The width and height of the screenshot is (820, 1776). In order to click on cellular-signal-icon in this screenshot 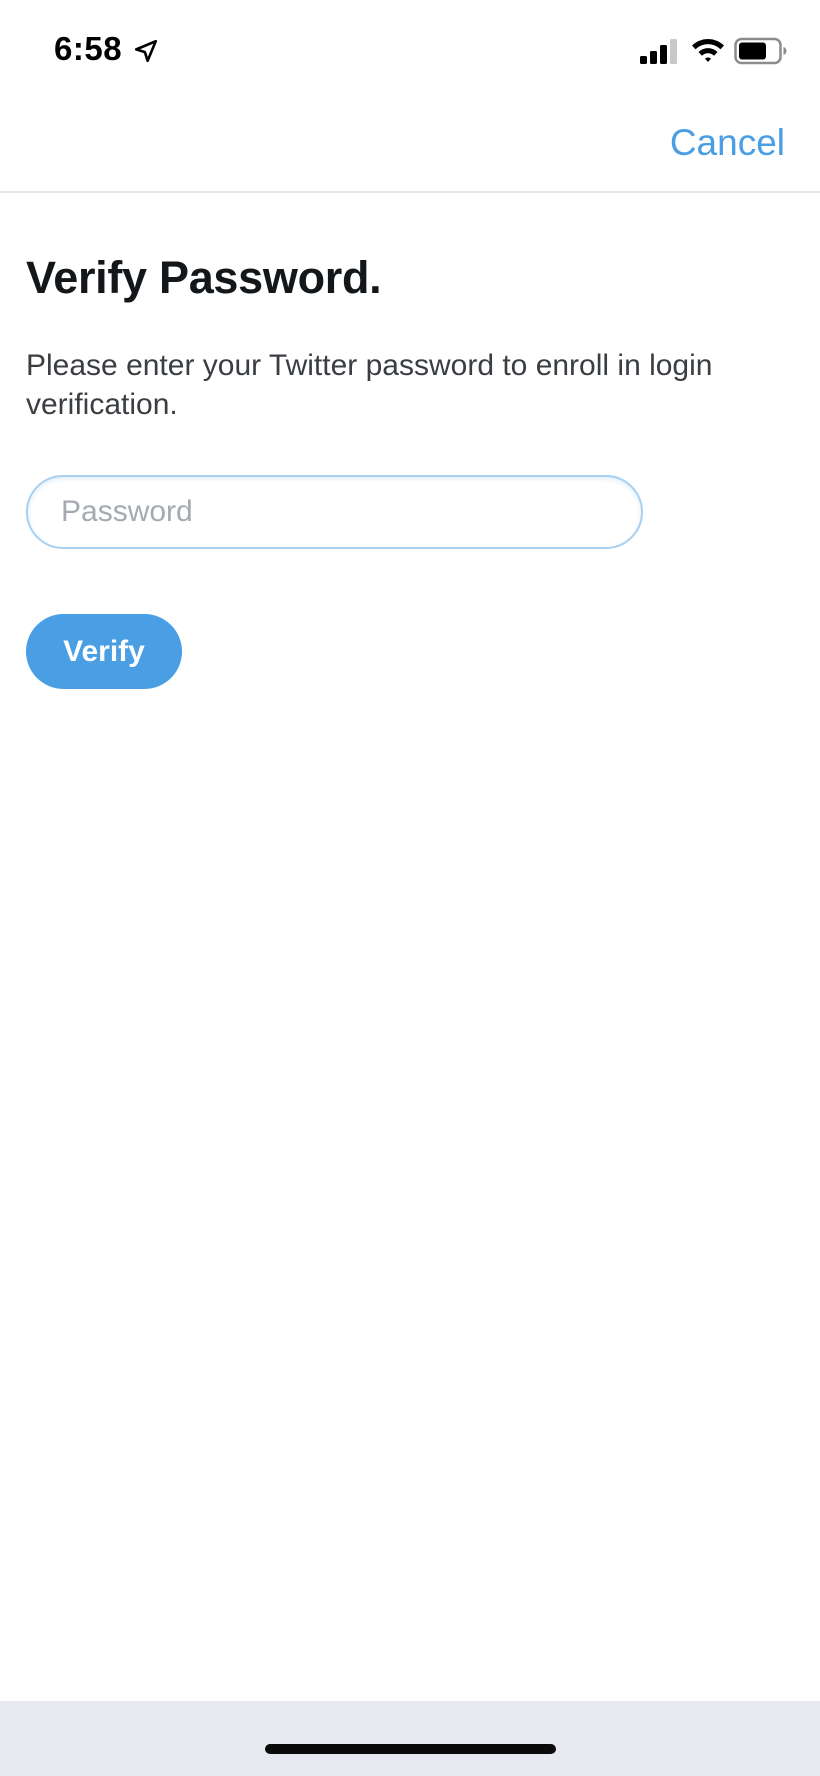, I will do `click(658, 51)`.